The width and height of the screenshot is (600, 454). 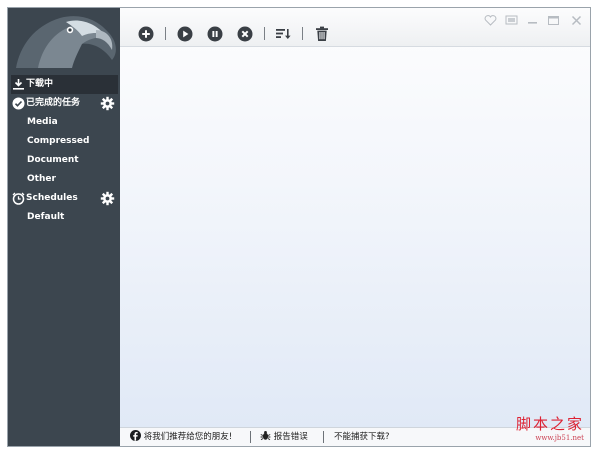 What do you see at coordinates (559, 438) in the screenshot?
I see `watermark-url: www.jb51.net` at bounding box center [559, 438].